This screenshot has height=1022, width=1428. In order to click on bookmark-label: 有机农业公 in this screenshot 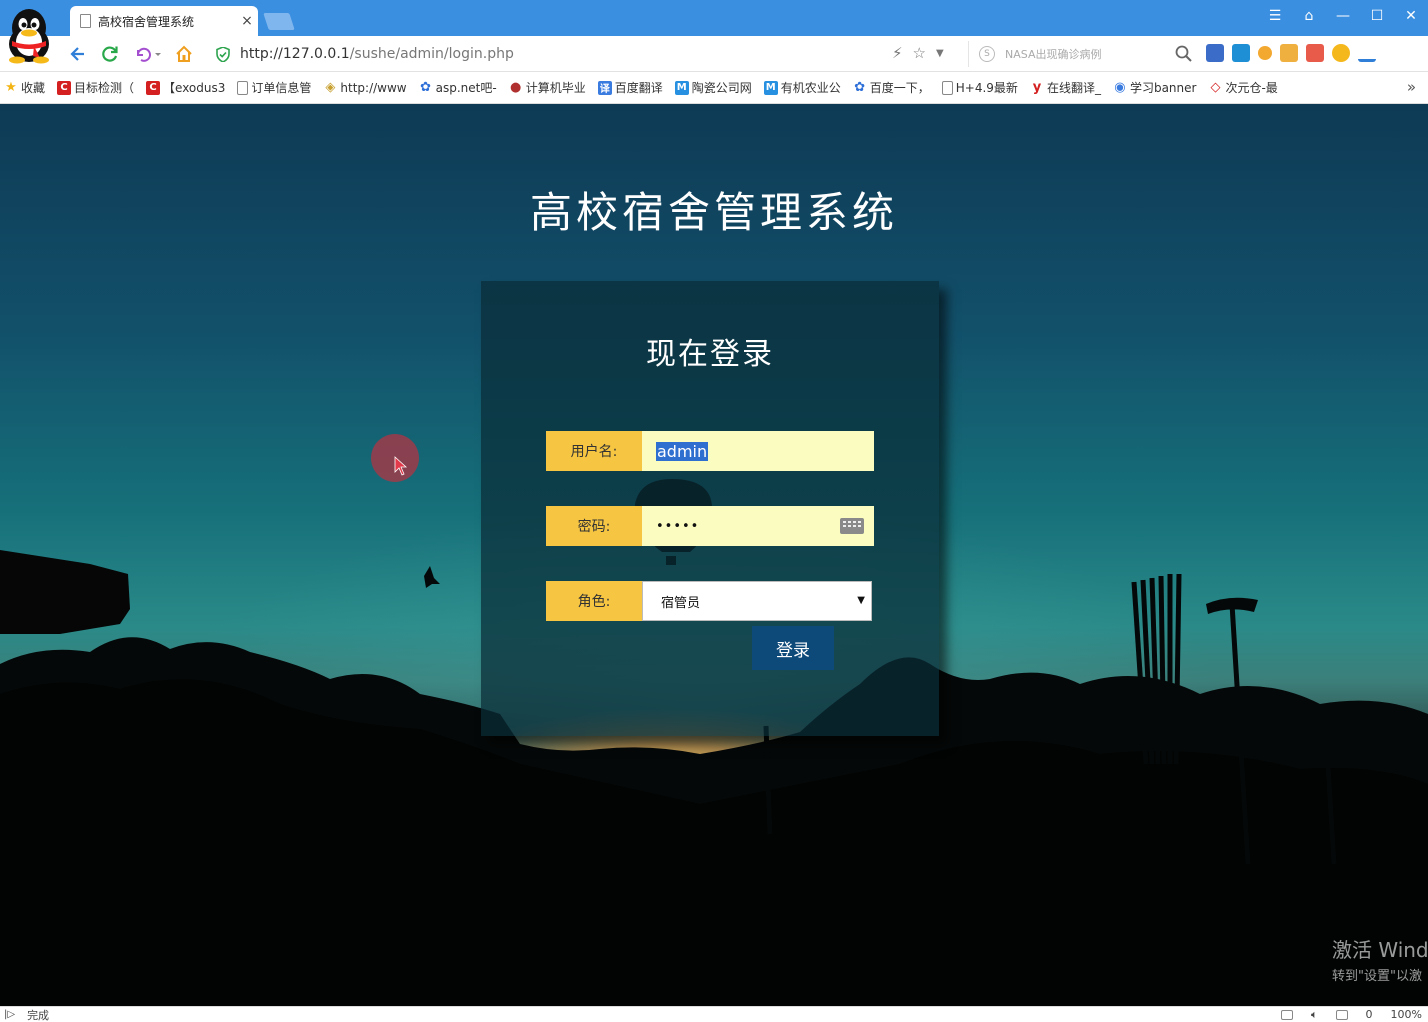, I will do `click(810, 88)`.